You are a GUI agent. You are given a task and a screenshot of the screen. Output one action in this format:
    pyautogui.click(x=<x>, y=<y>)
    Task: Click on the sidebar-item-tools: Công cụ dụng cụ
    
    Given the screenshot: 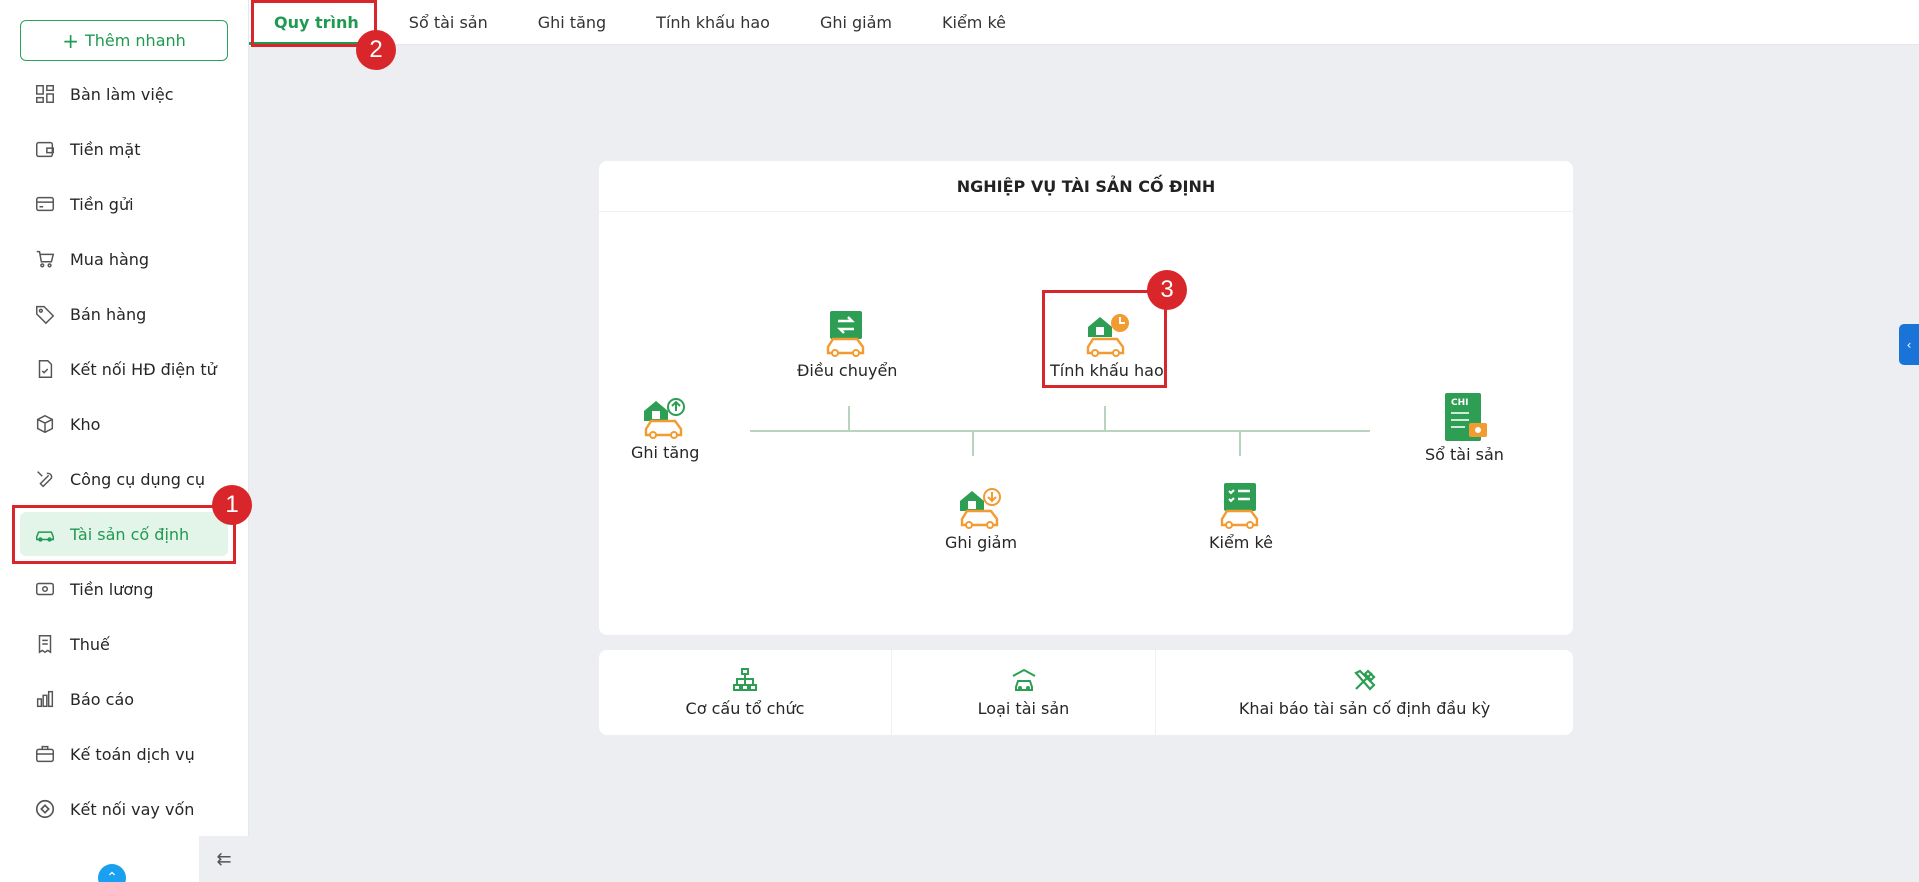 What is the action you would take?
    pyautogui.click(x=125, y=479)
    